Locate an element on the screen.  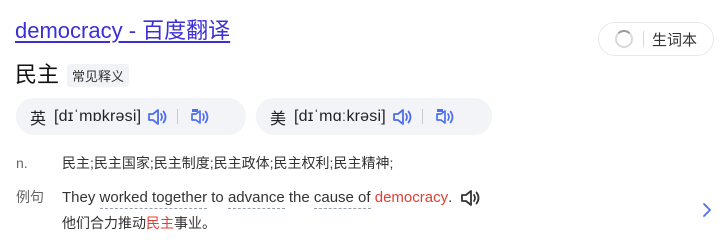
example-phrase: advance is located at coordinates (256, 198).